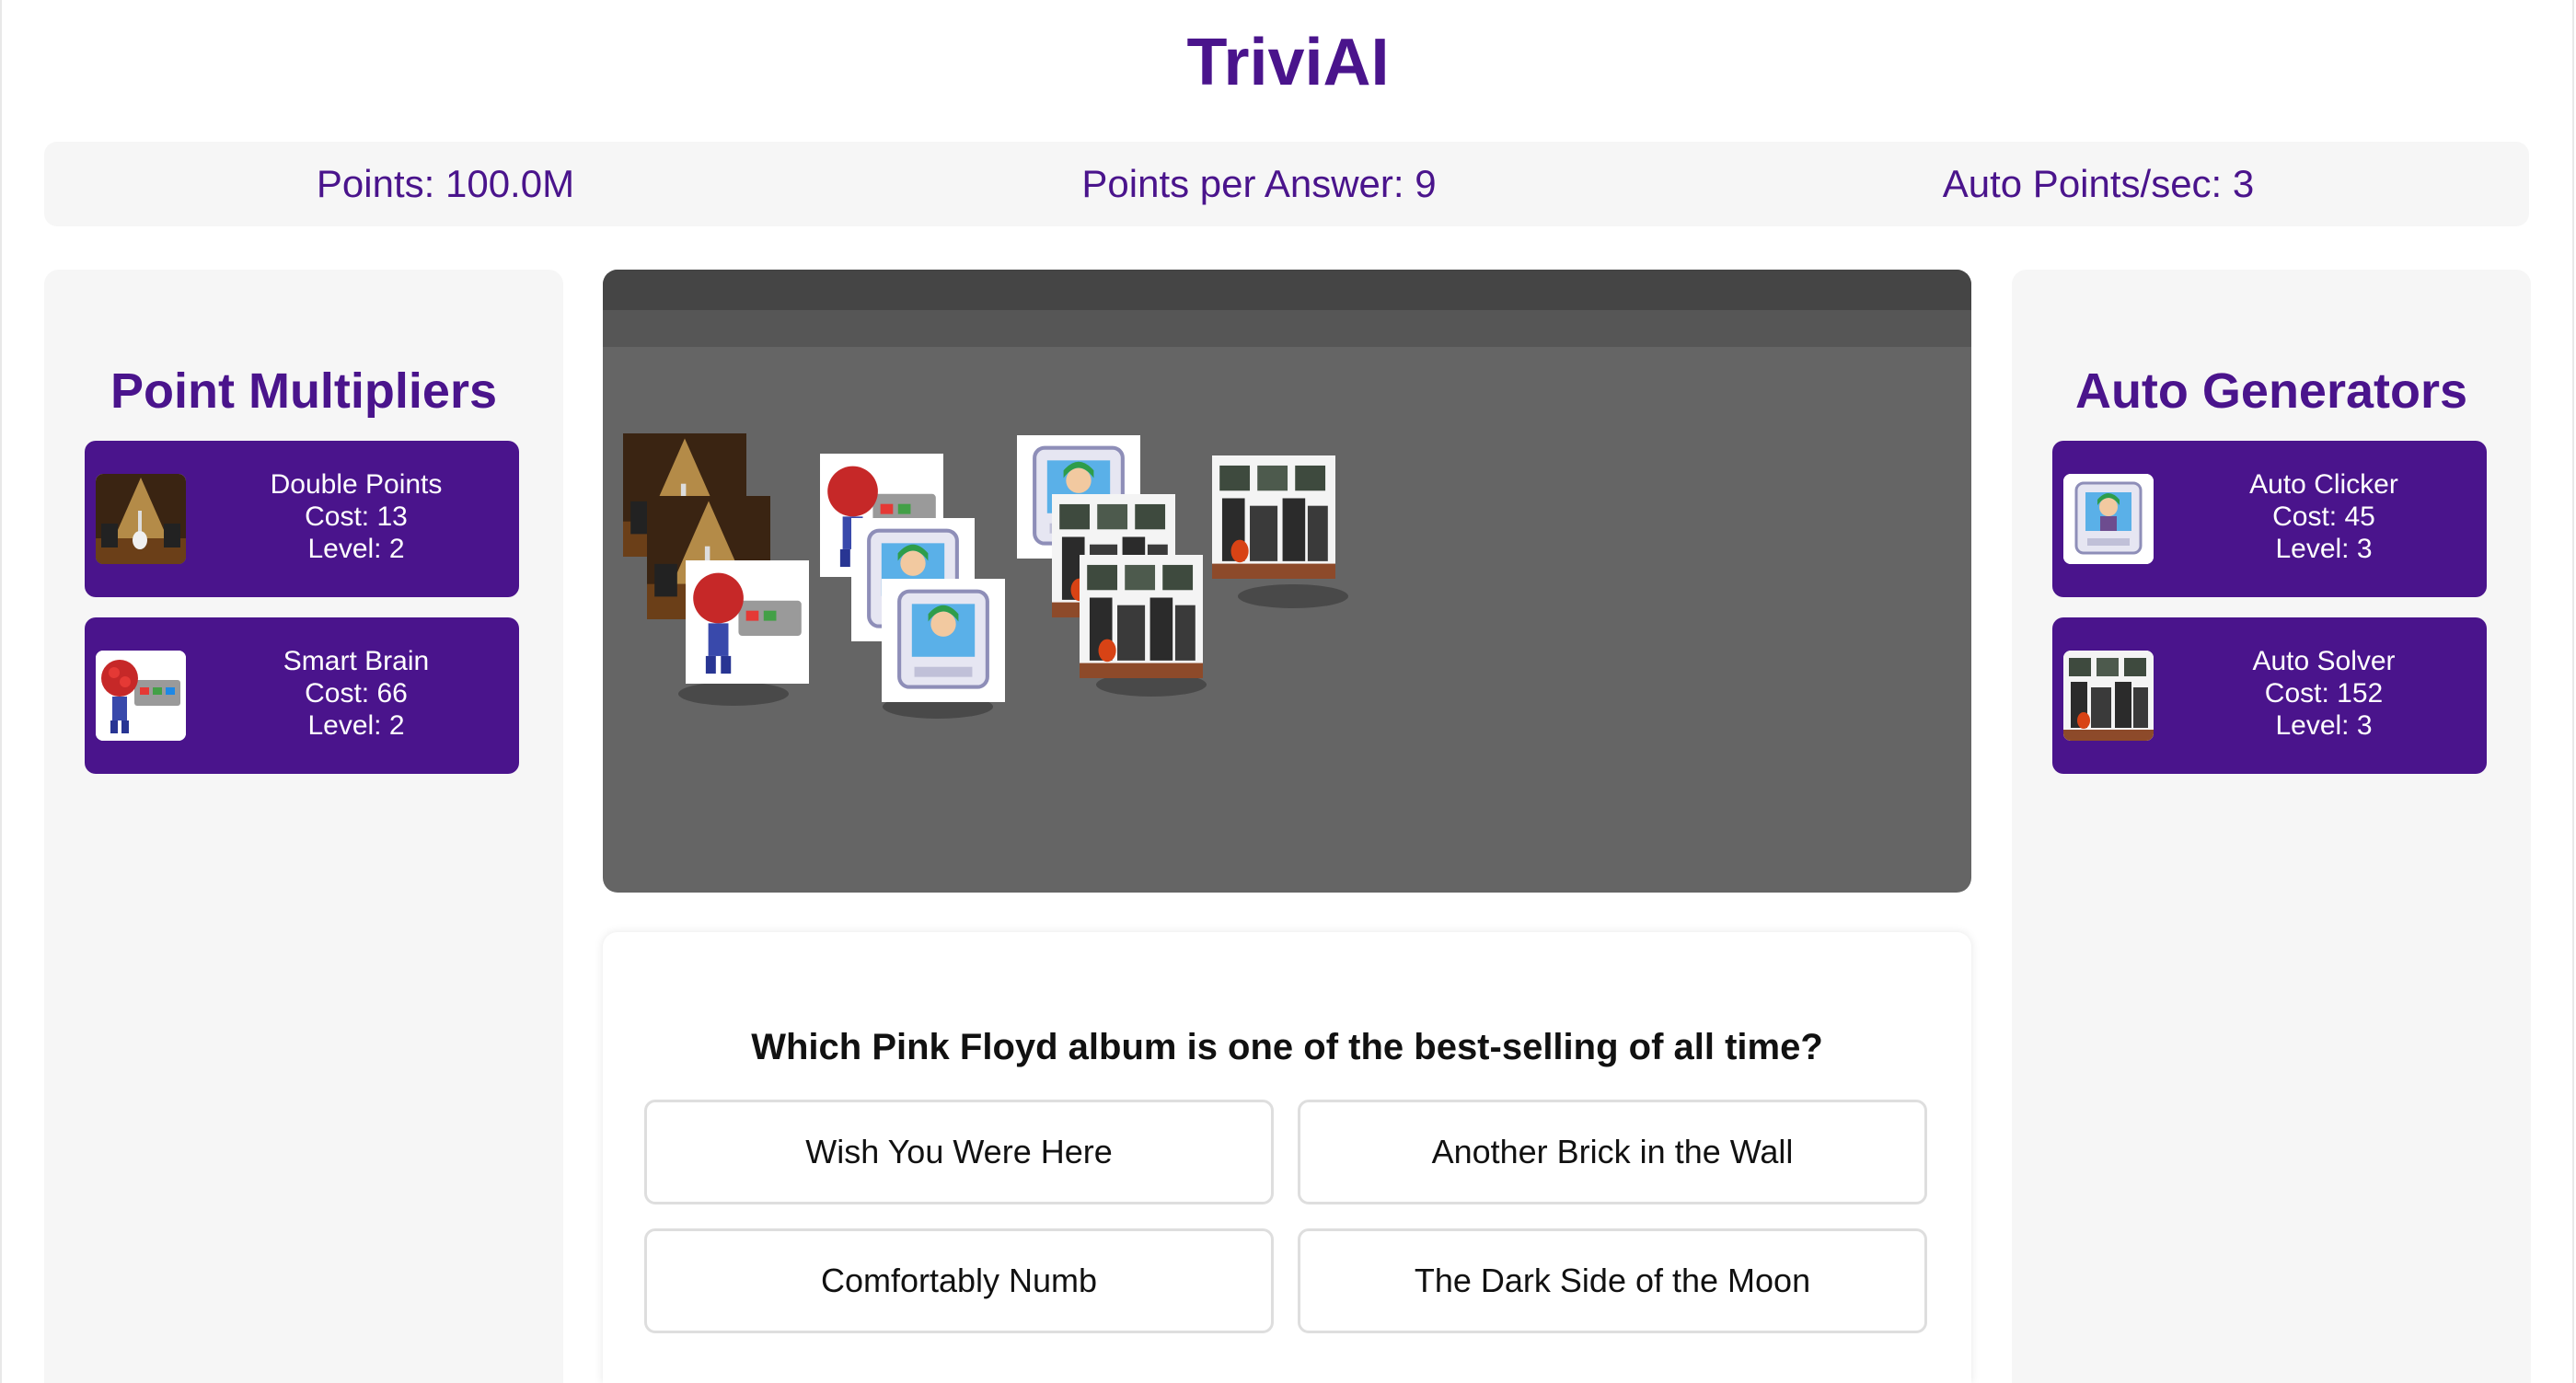 This screenshot has height=1383, width=2576. What do you see at coordinates (1288, 62) in the screenshot?
I see `app-title: TriviAI` at bounding box center [1288, 62].